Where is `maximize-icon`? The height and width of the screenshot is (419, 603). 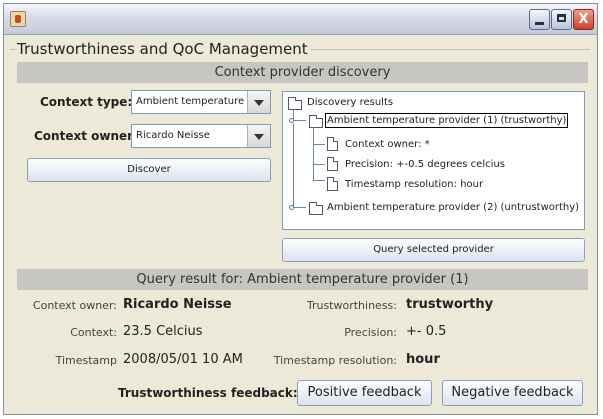 maximize-icon is located at coordinates (561, 18).